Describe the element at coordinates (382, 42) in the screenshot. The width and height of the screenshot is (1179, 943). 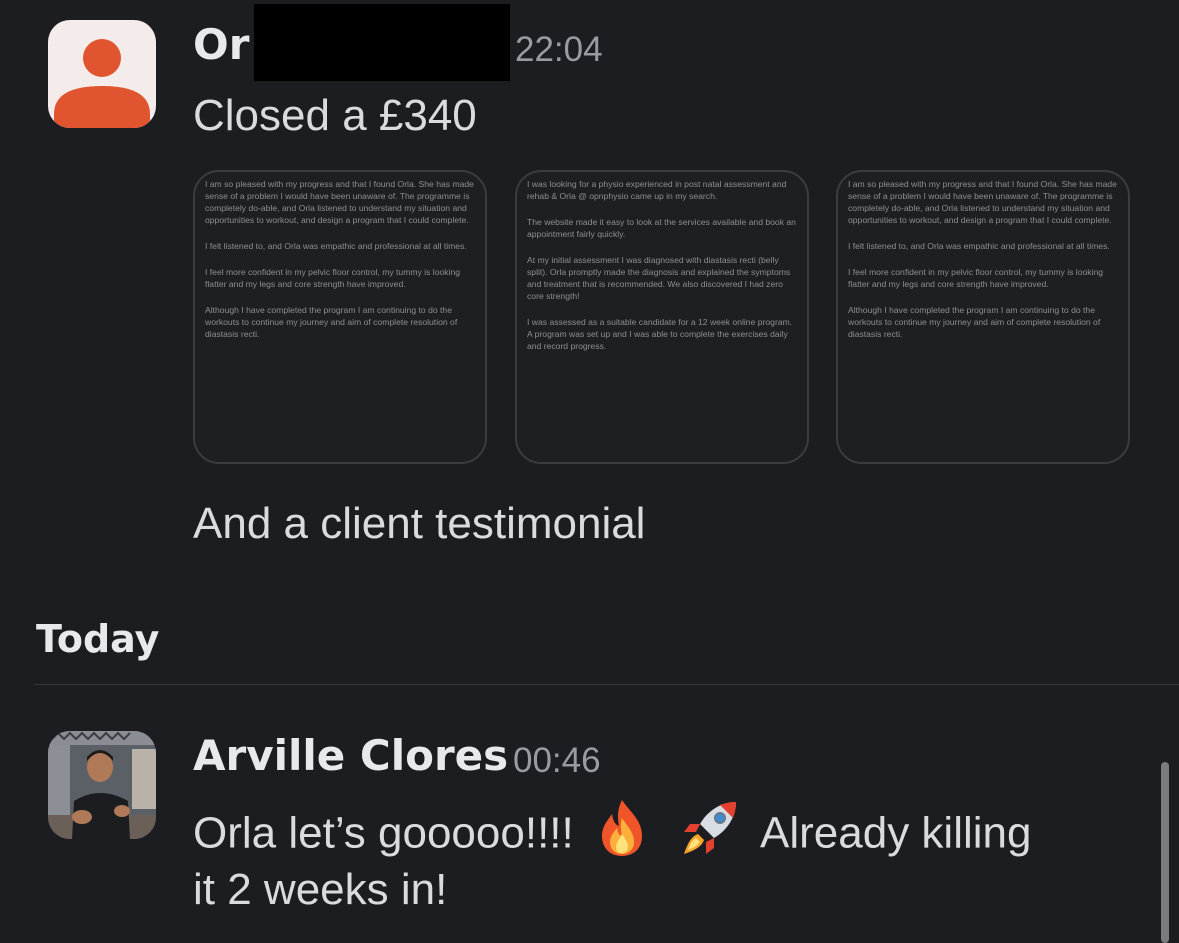
I see `redacted-name-block` at that location.